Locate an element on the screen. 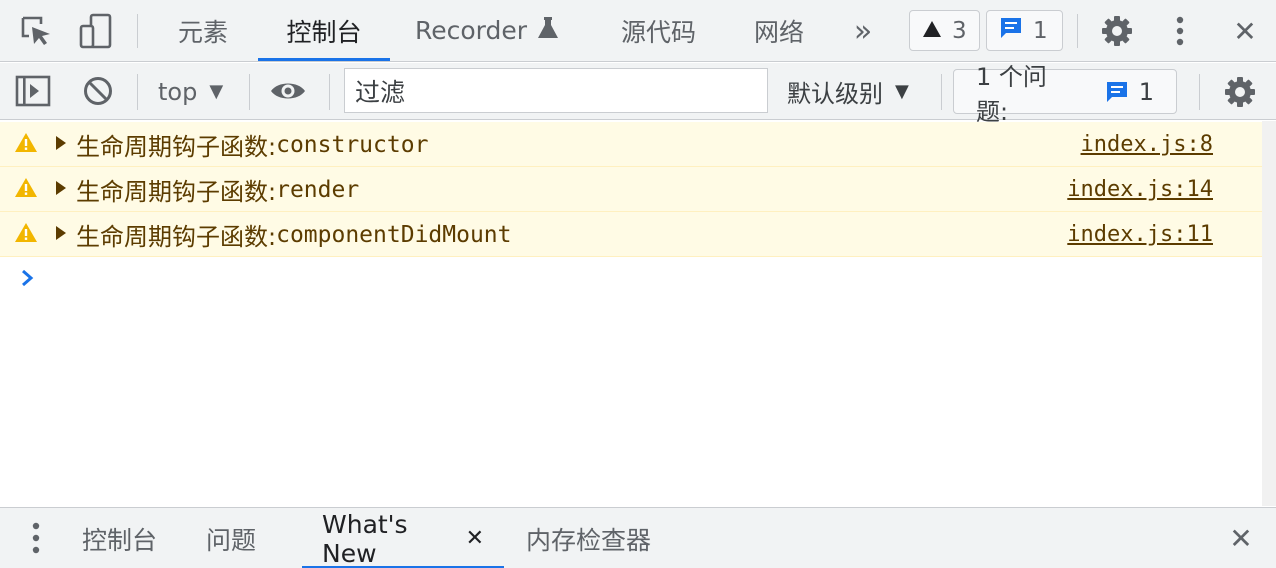  close-tab-icon: ✕ is located at coordinates (475, 538).